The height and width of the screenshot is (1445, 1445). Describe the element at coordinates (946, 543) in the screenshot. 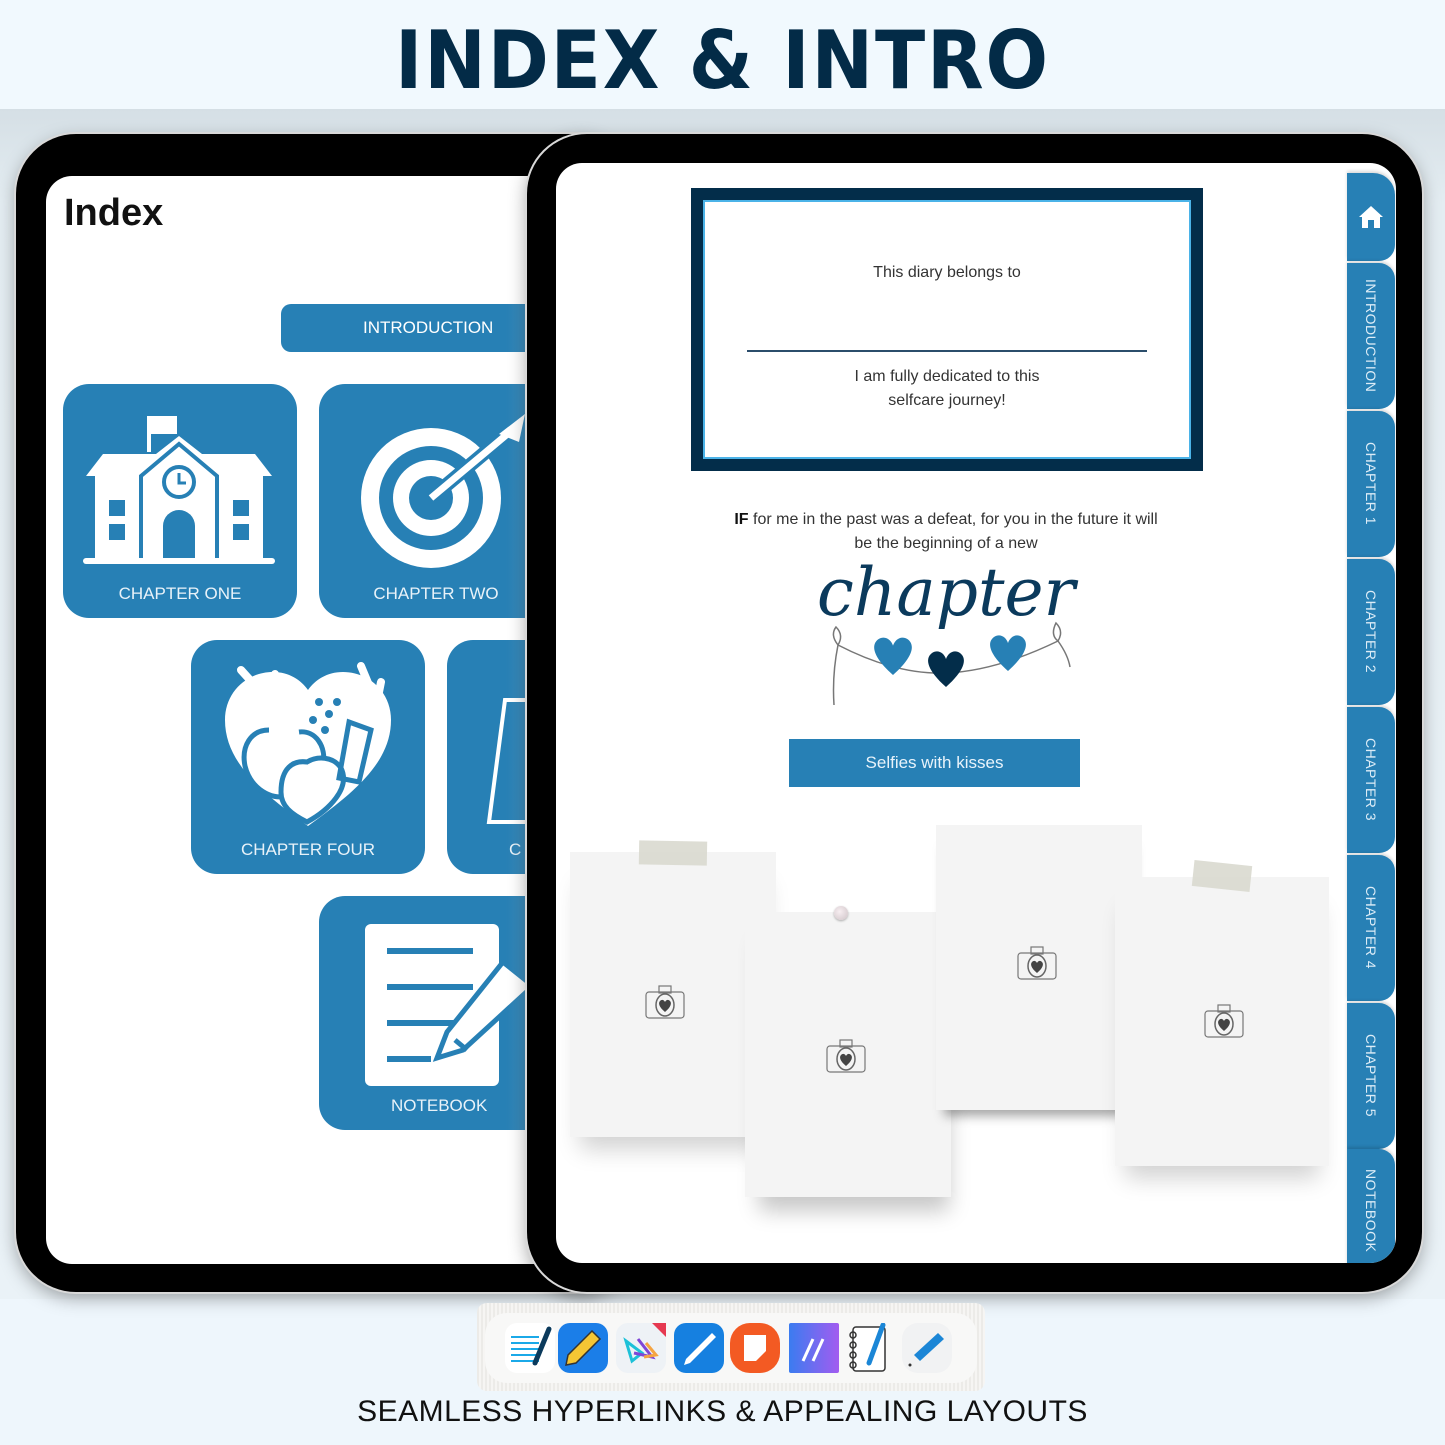

I see `quote-line-2: be the beginning of a new` at that location.